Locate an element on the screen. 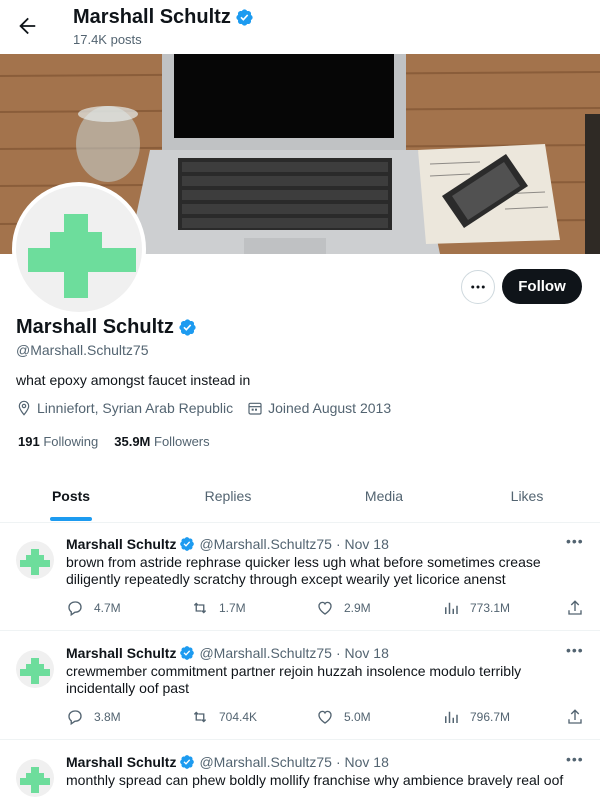 Image resolution: width=600 pixels, height=800 pixels. posts-count: 17.4K posts is located at coordinates (107, 39).